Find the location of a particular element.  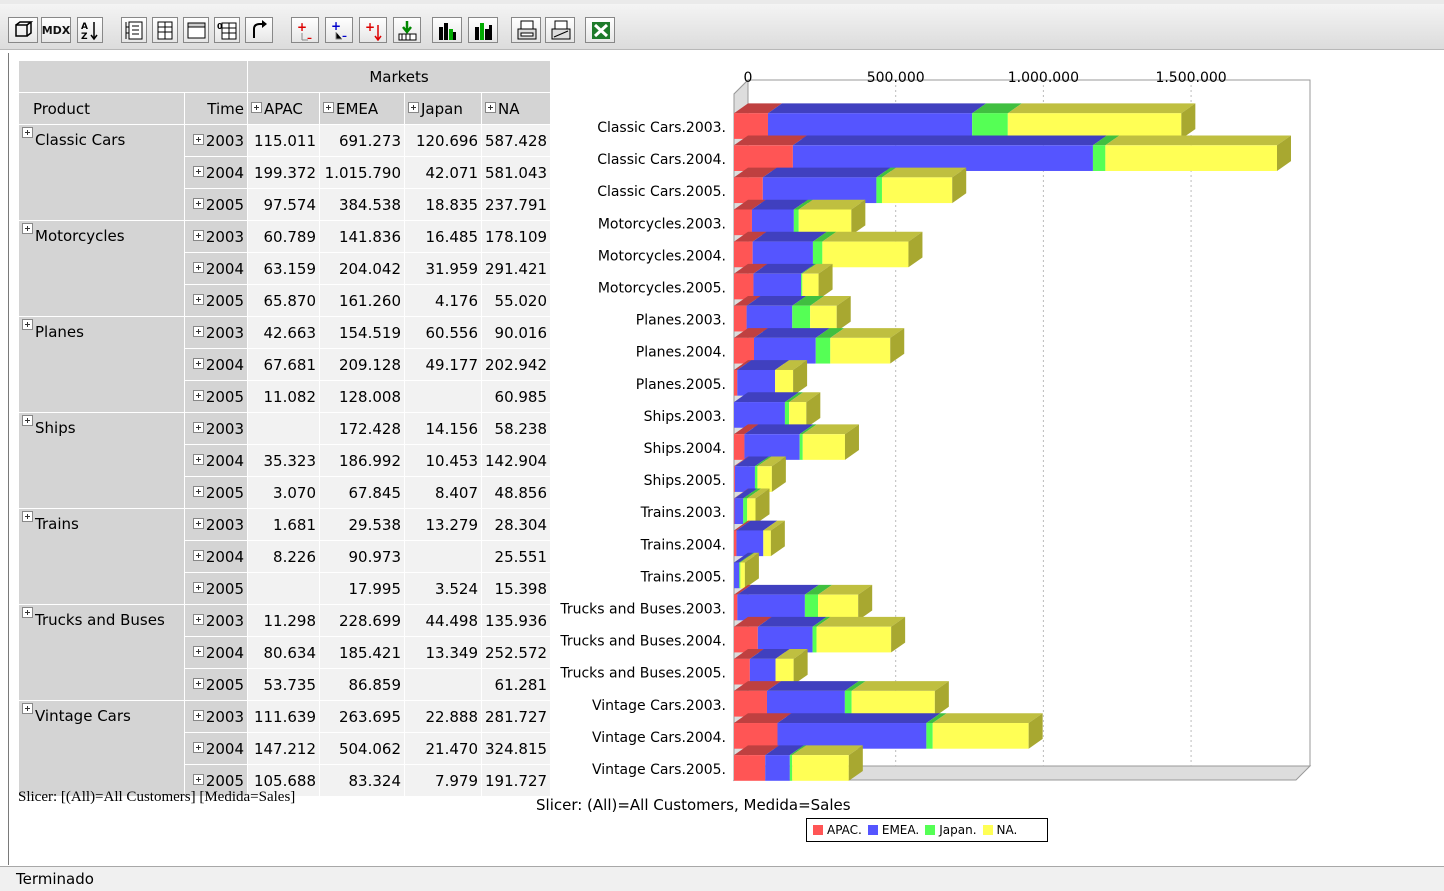

columns-icon is located at coordinates (165, 30).